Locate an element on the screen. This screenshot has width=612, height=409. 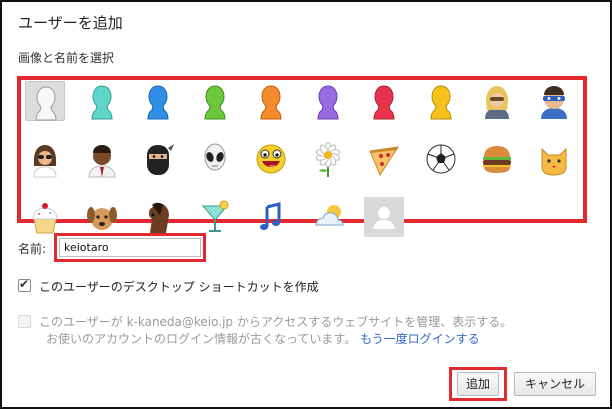
masked-man-icon is located at coordinates (554, 101).